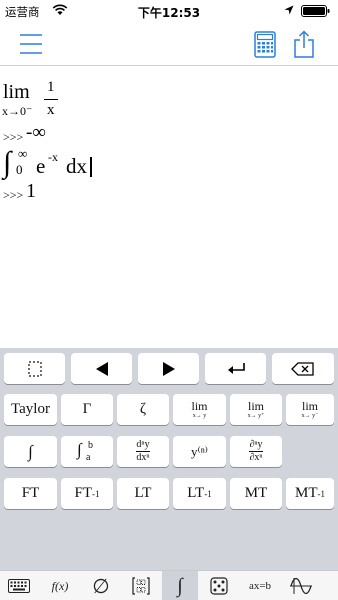 This screenshot has height=600, width=338. Describe the element at coordinates (169, 44) in the screenshot. I see `navigation-bar` at that location.